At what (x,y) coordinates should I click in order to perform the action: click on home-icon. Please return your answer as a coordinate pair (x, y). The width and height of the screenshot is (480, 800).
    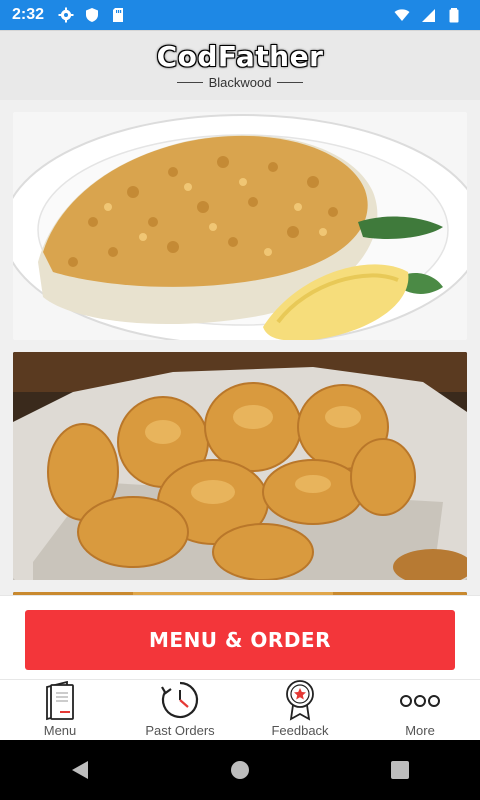
    Looking at the image, I should click on (240, 770).